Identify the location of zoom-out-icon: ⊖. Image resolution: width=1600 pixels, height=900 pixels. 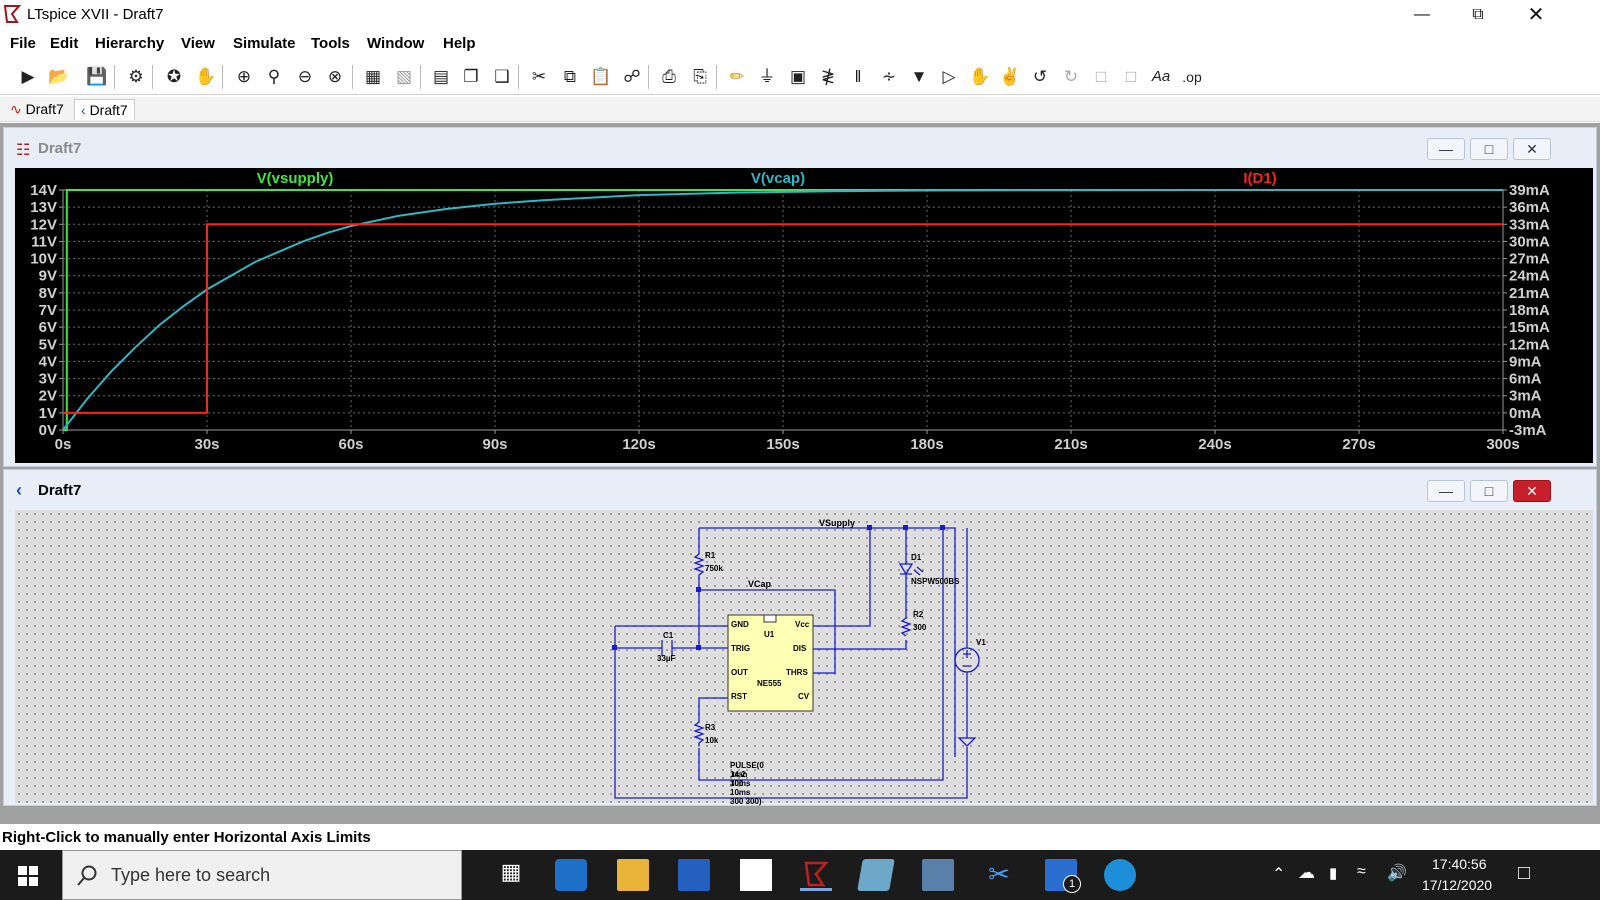
(305, 77).